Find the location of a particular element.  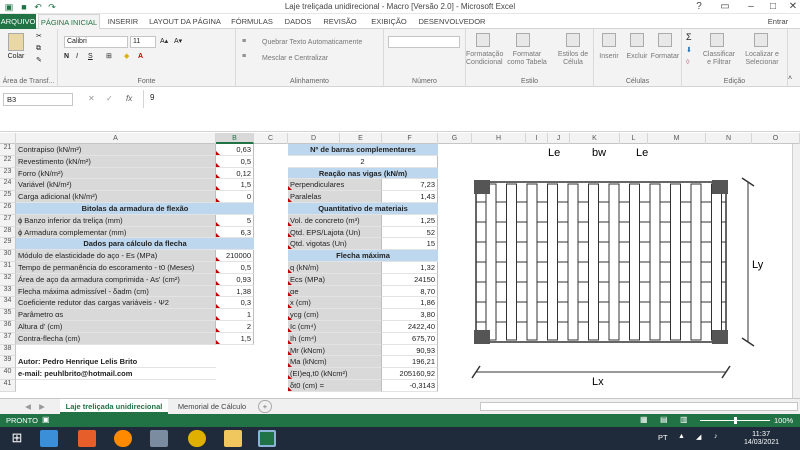

result-value: 24150 is located at coordinates (410, 279).